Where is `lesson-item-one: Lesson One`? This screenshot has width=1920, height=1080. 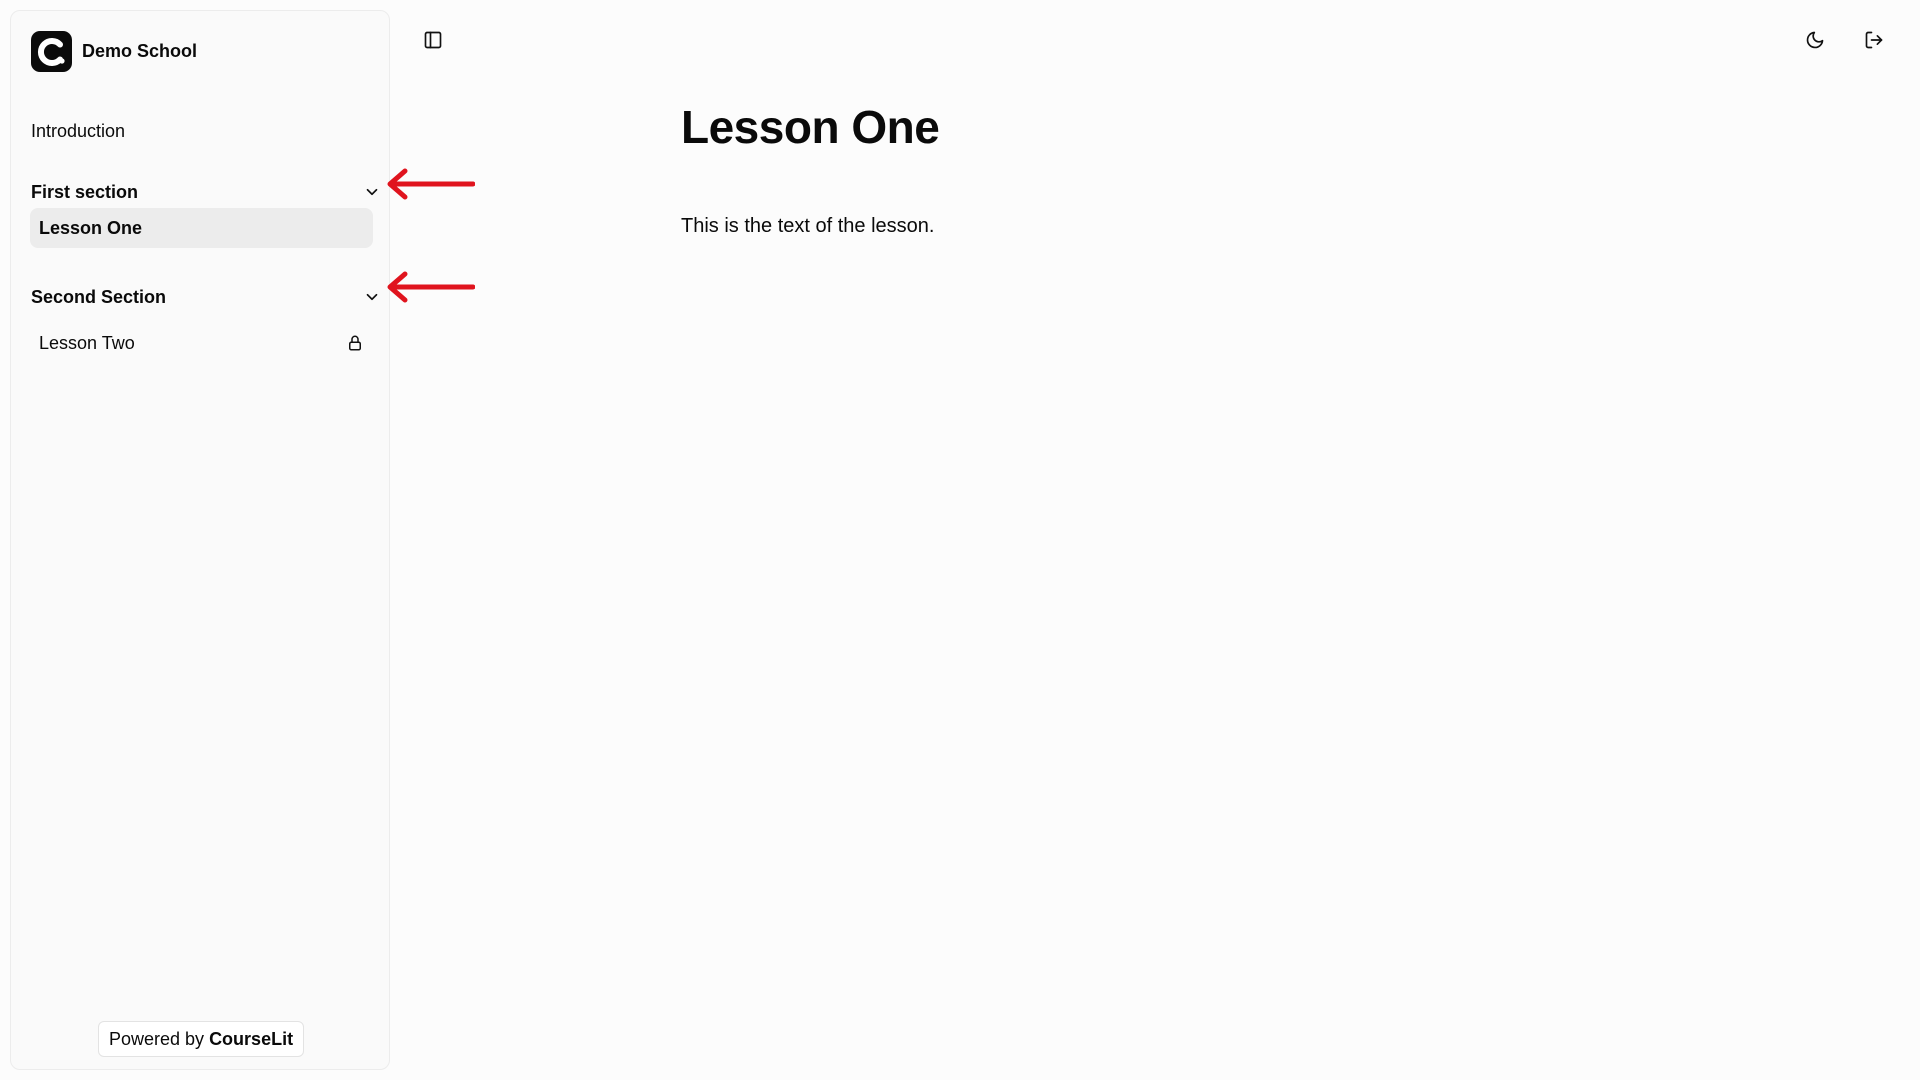 lesson-item-one: Lesson One is located at coordinates (201, 228).